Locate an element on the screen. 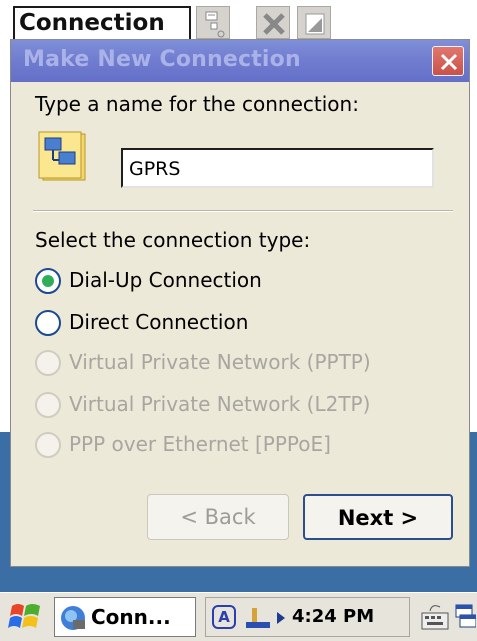 The image size is (477, 641). network-connection-icon is located at coordinates (62, 156).